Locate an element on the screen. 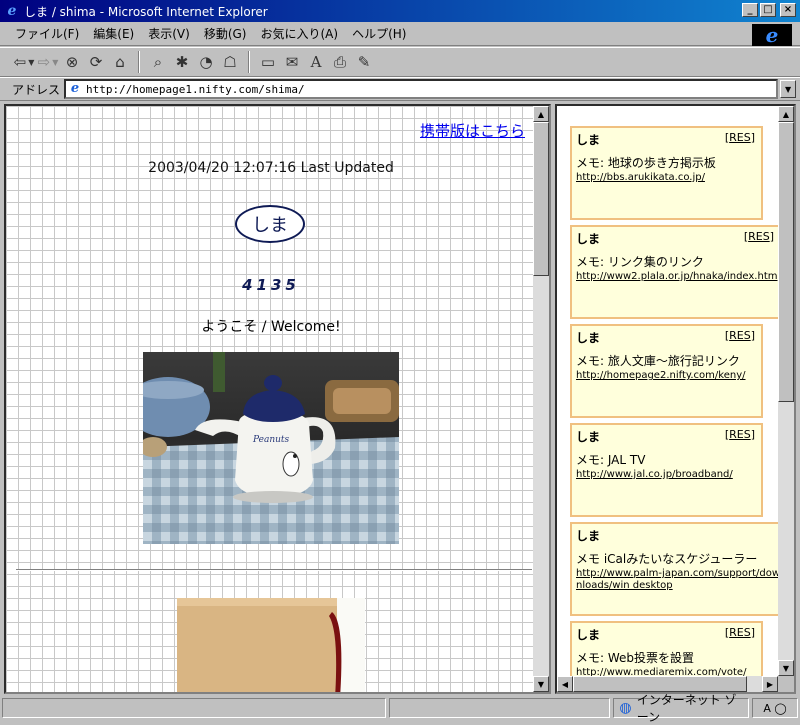 This screenshot has height=725, width=800. ime-indicator: A ◯ is located at coordinates (775, 708).